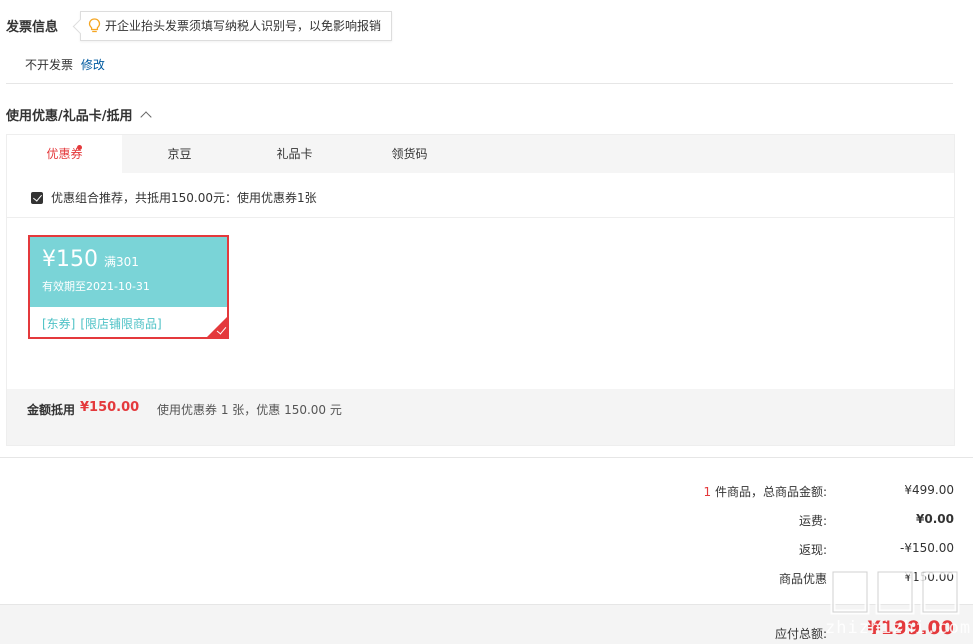  Describe the element at coordinates (70, 259) in the screenshot. I see `coupon-price: ¥150` at that location.